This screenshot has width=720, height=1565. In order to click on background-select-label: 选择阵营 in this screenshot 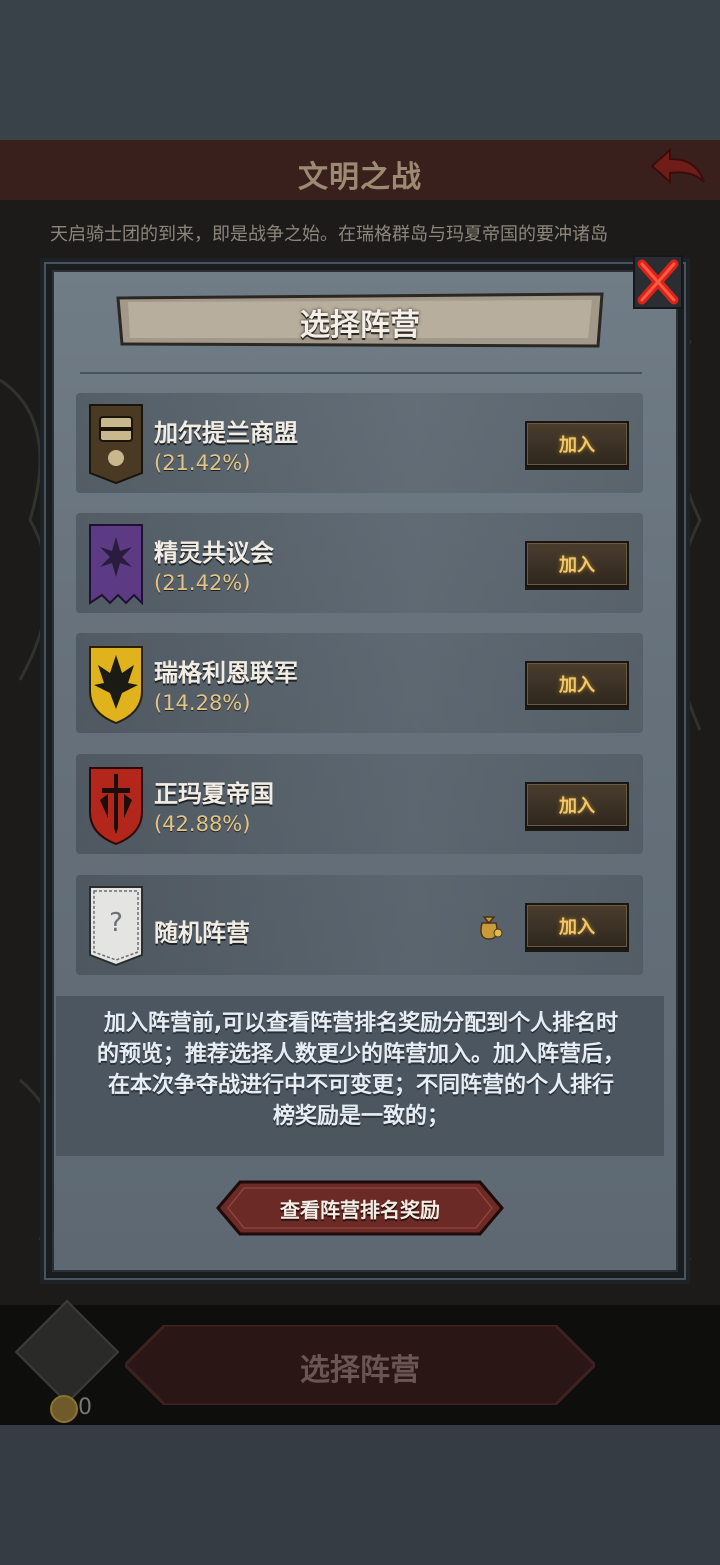, I will do `click(360, 1370)`.